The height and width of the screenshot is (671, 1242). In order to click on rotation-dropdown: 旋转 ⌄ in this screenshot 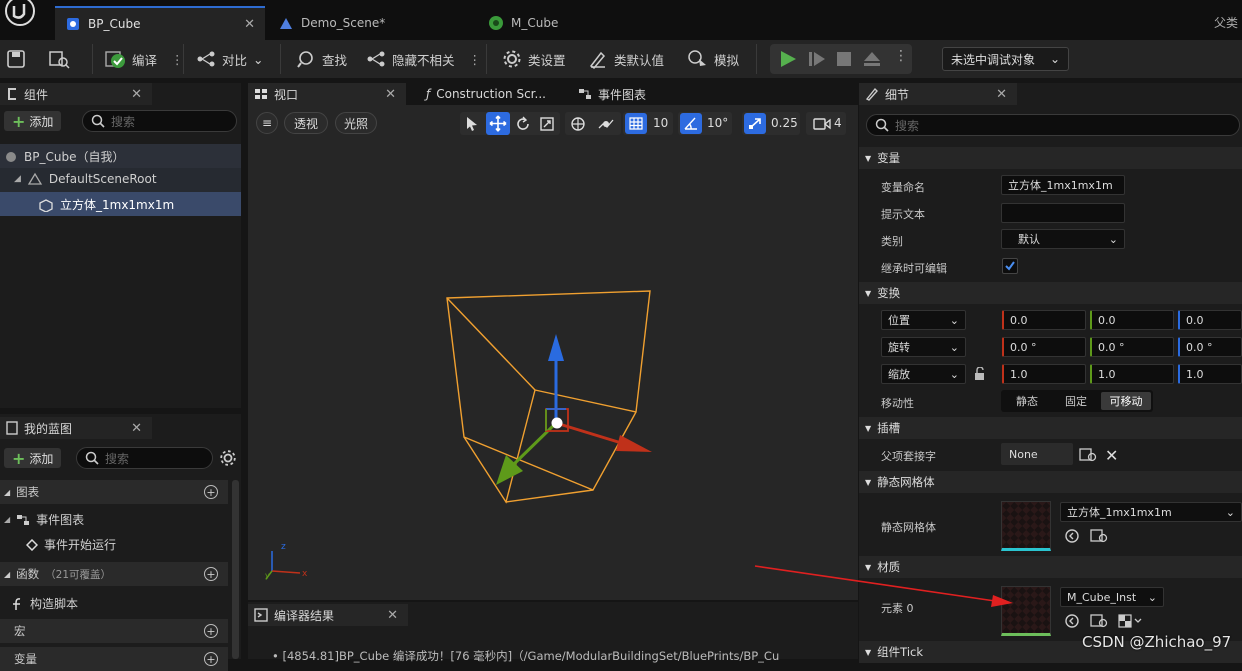, I will do `click(923, 347)`.